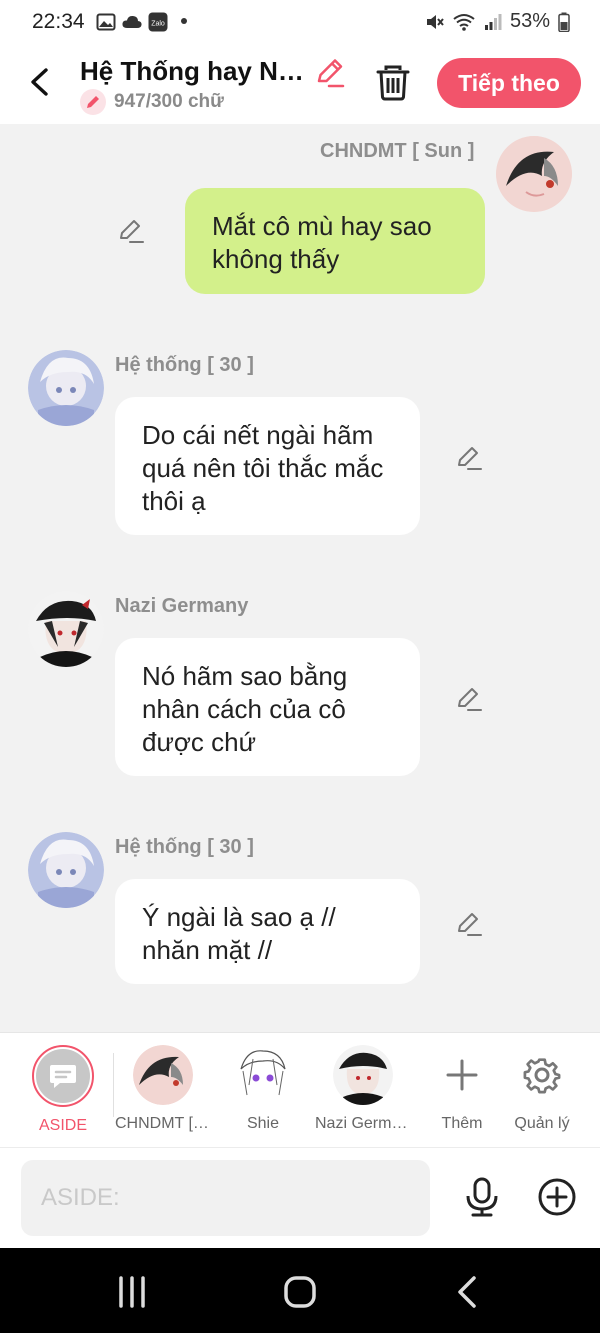  Describe the element at coordinates (393, 83) in the screenshot. I see `trash-icon` at that location.